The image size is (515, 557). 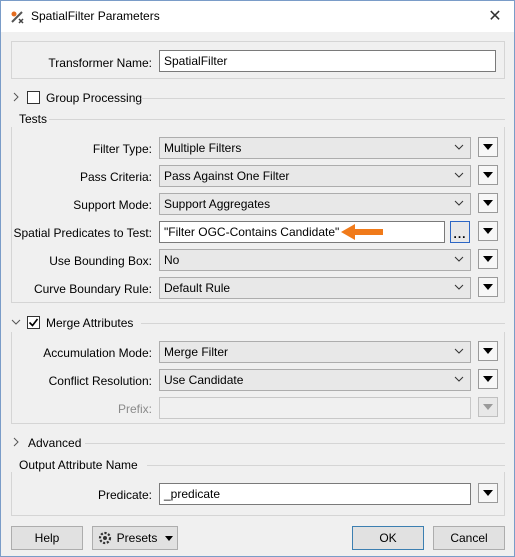 I want to click on filter-type-select: Multiple Filters, so click(x=315, y=148).